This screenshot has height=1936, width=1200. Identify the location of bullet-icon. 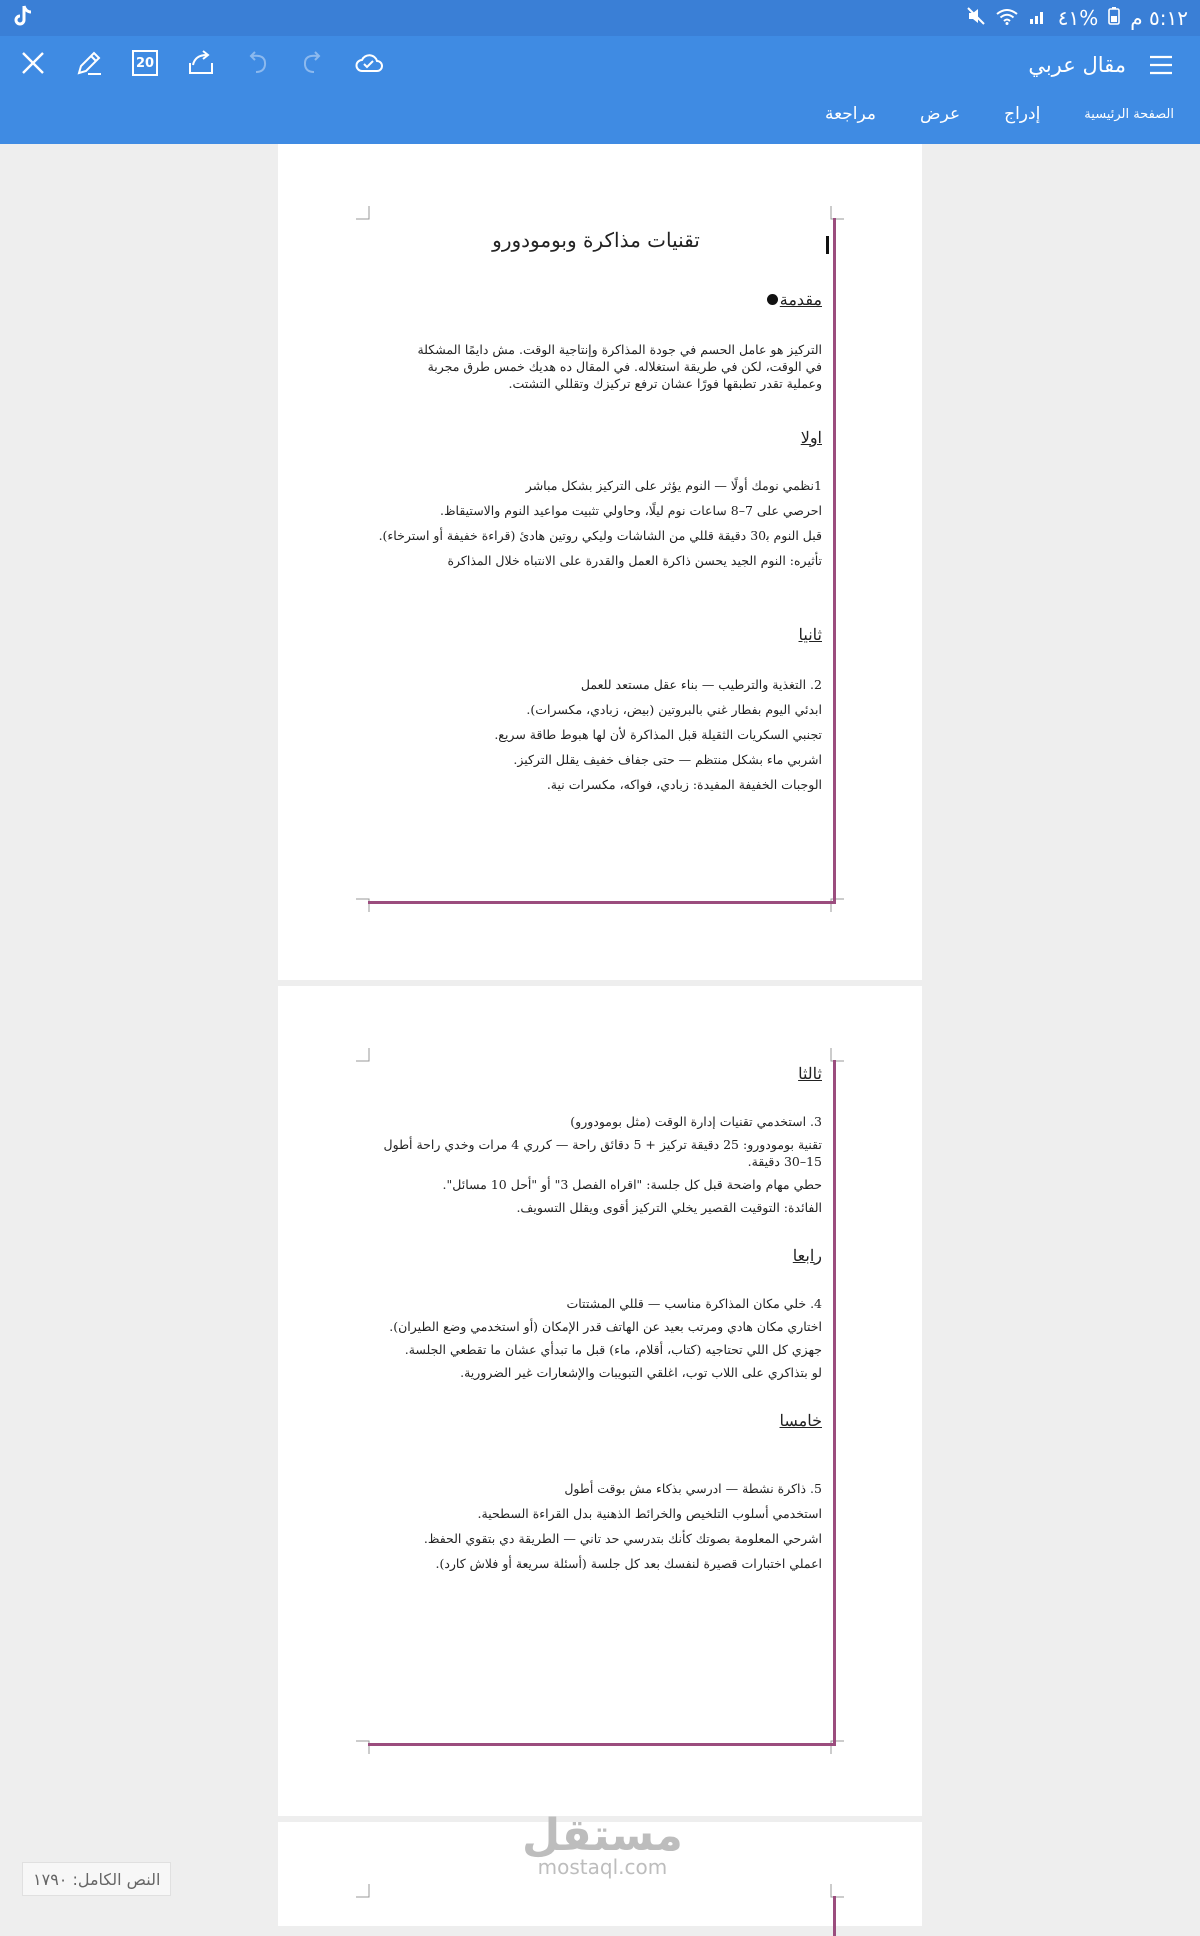
(772, 299).